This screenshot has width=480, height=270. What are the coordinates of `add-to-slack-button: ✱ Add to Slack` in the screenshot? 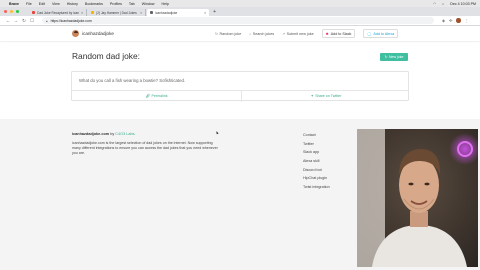 It's located at (338, 33).